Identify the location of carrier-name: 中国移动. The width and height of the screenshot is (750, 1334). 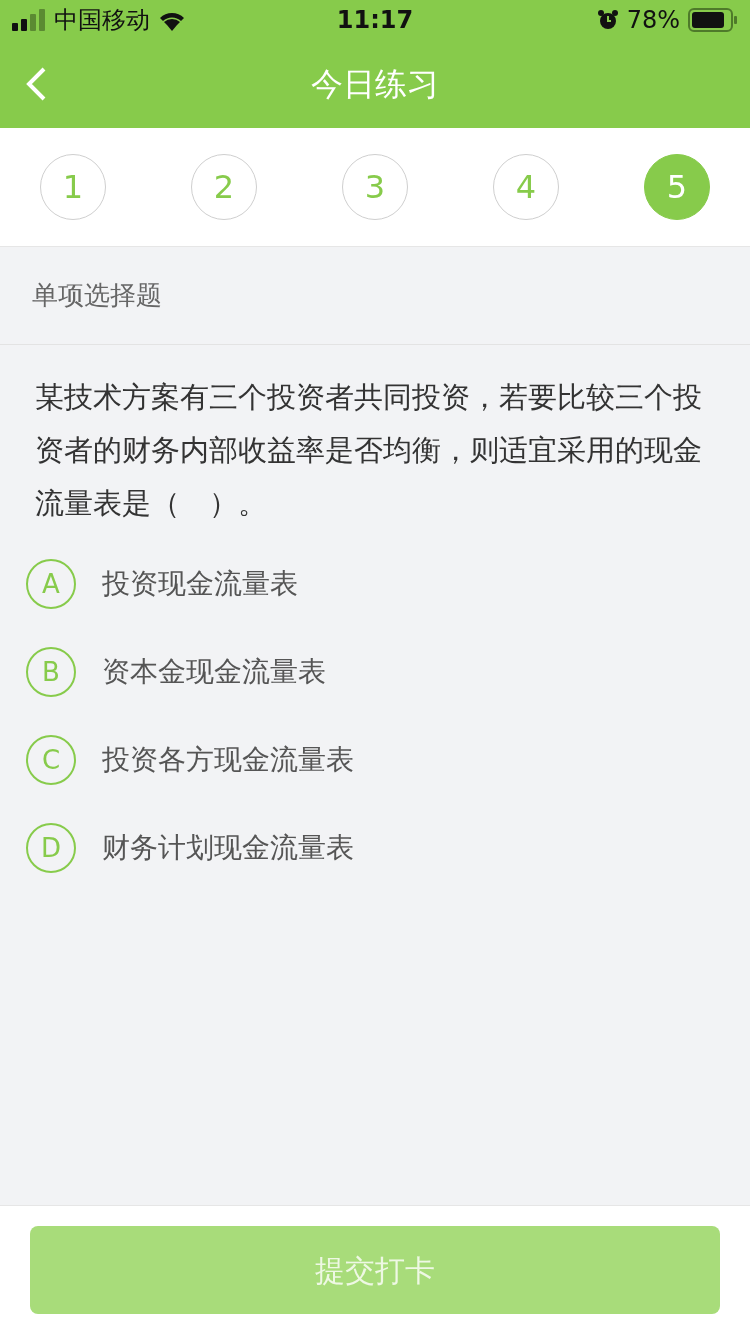
(102, 20).